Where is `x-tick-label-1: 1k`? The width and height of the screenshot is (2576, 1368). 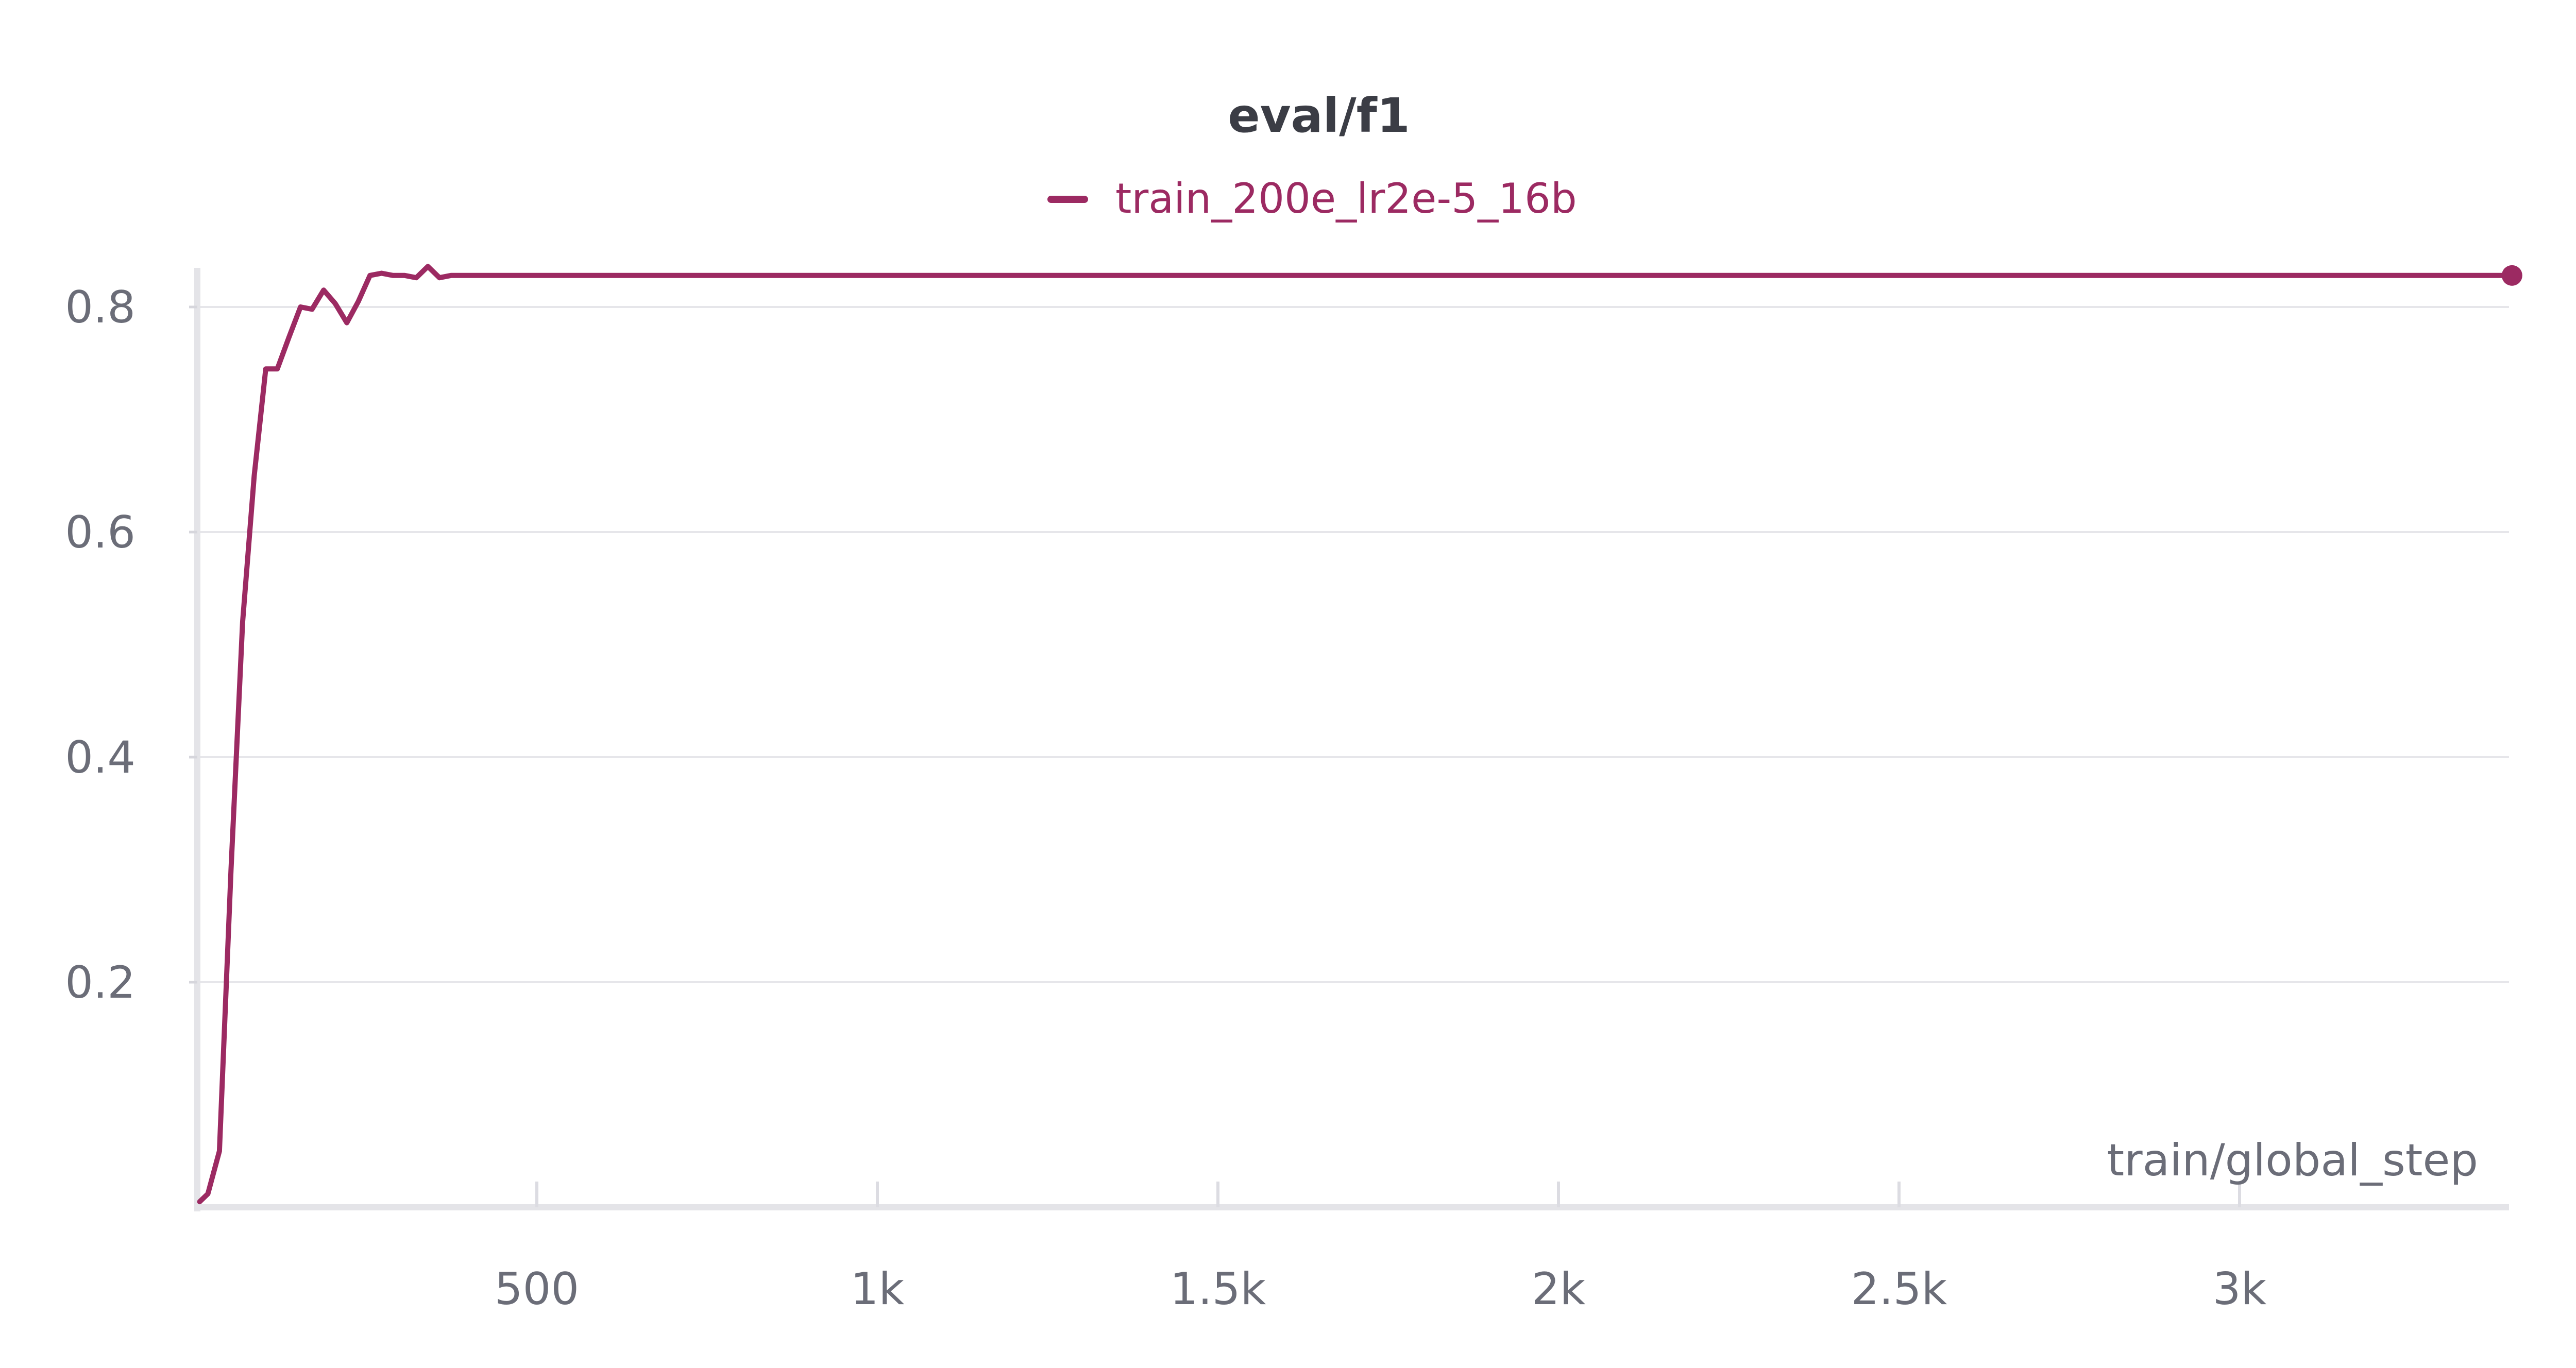 x-tick-label-1: 1k is located at coordinates (878, 1289).